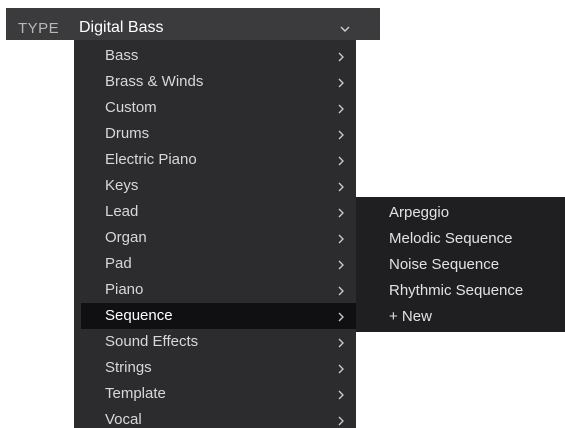 The height and width of the screenshot is (428, 565). Describe the element at coordinates (410, 316) in the screenshot. I see `submenu-item-label: + New` at that location.